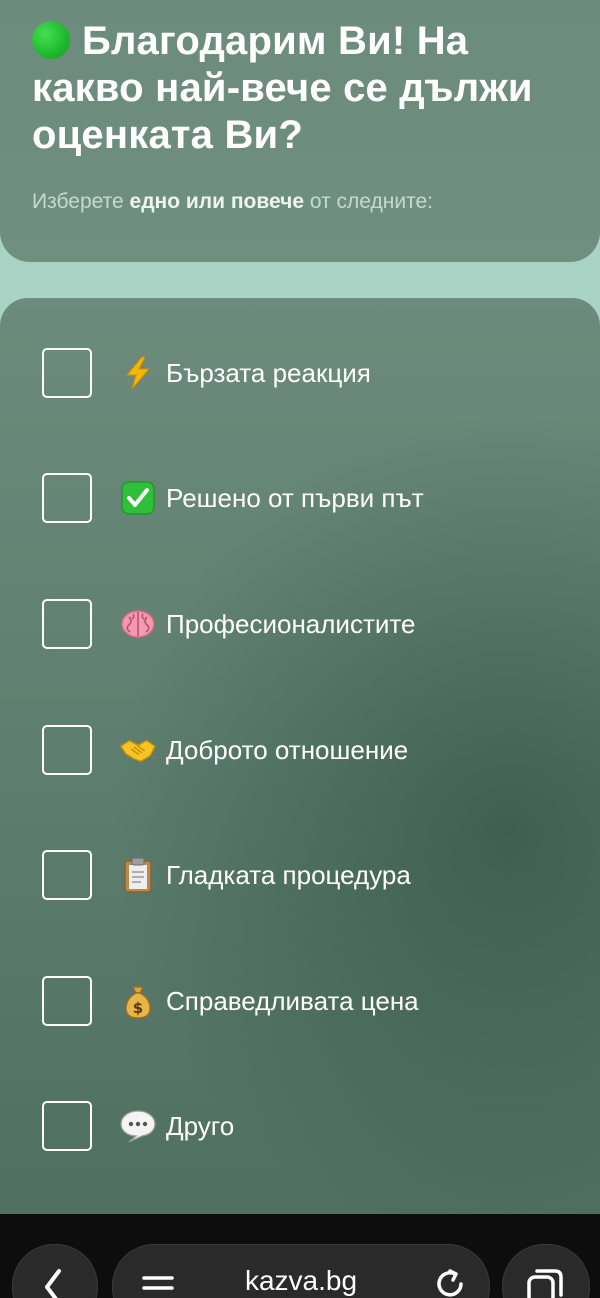 This screenshot has height=1298, width=600. I want to click on back-icon, so click(53, 1283).